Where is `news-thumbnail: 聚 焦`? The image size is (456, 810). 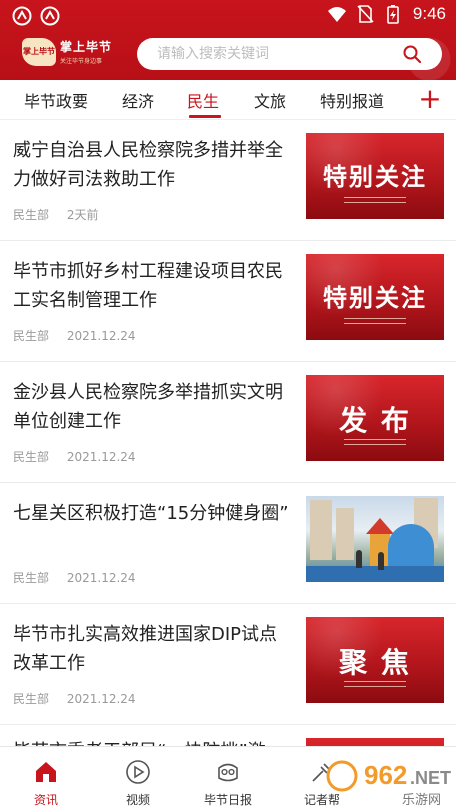
news-thumbnail: 聚 焦 is located at coordinates (375, 660).